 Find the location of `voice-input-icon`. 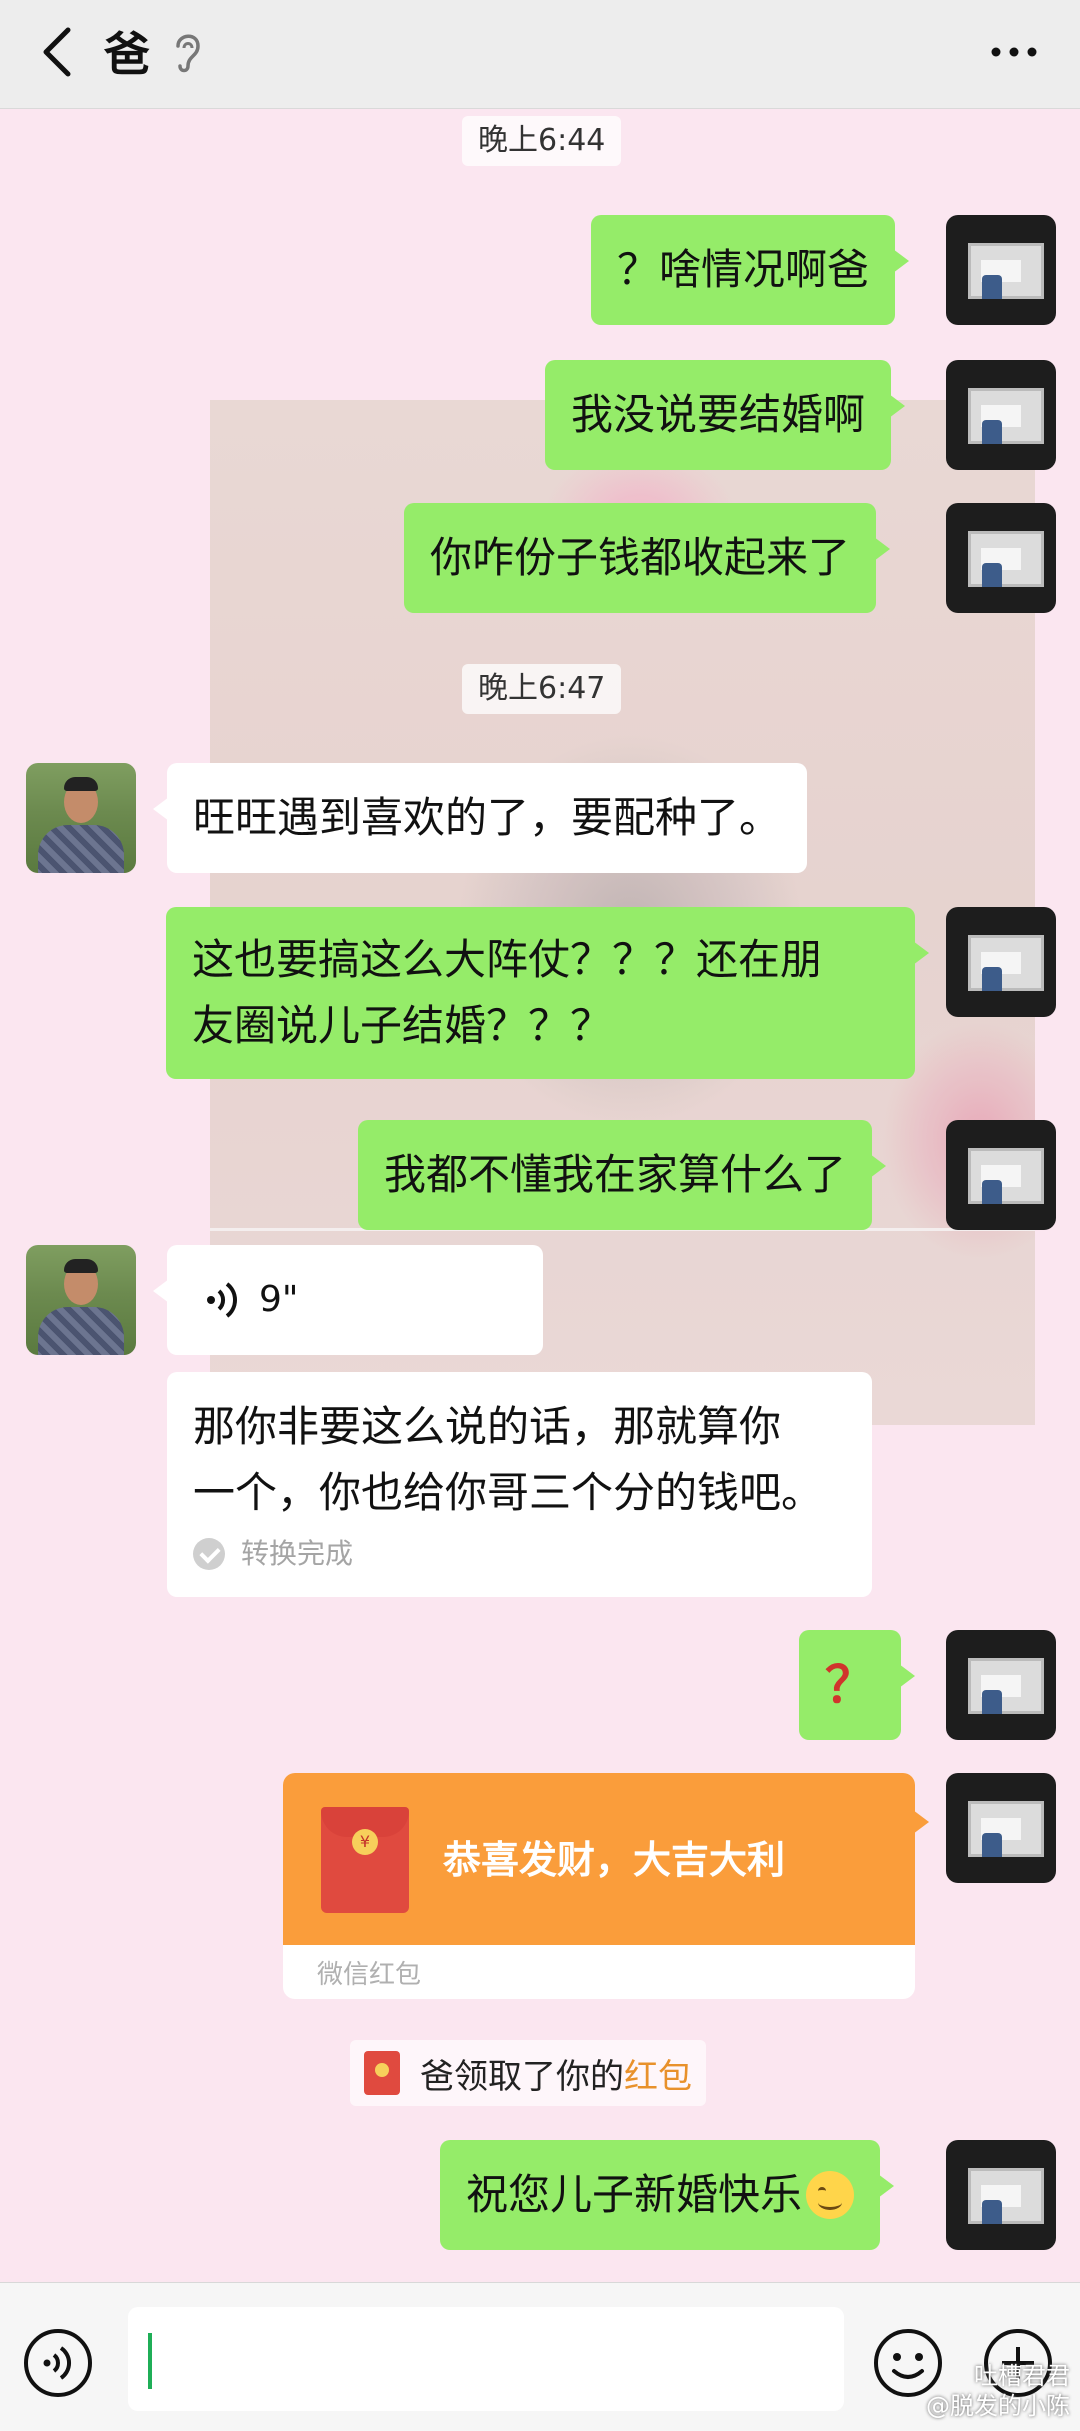

voice-input-icon is located at coordinates (58, 2363).